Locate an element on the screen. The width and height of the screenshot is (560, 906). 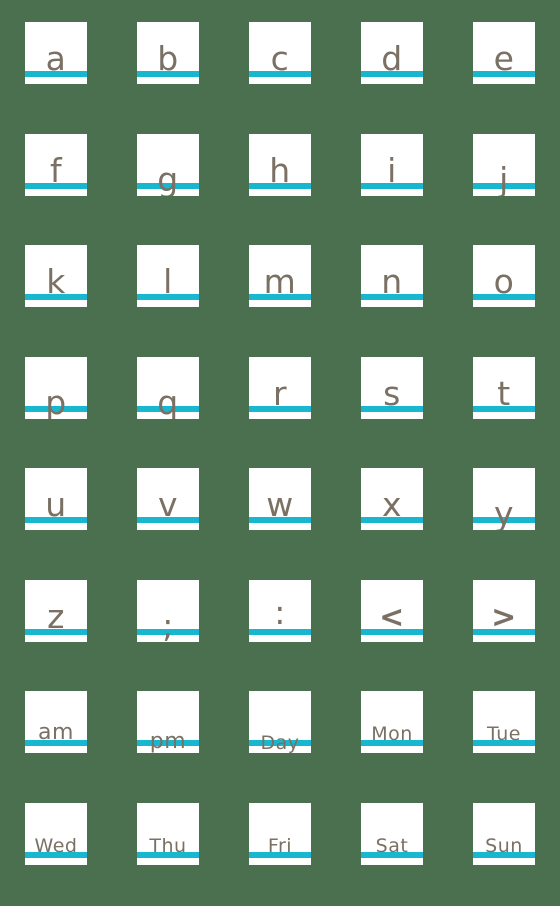
tile-letter-b: b is located at coordinates (168, 53).